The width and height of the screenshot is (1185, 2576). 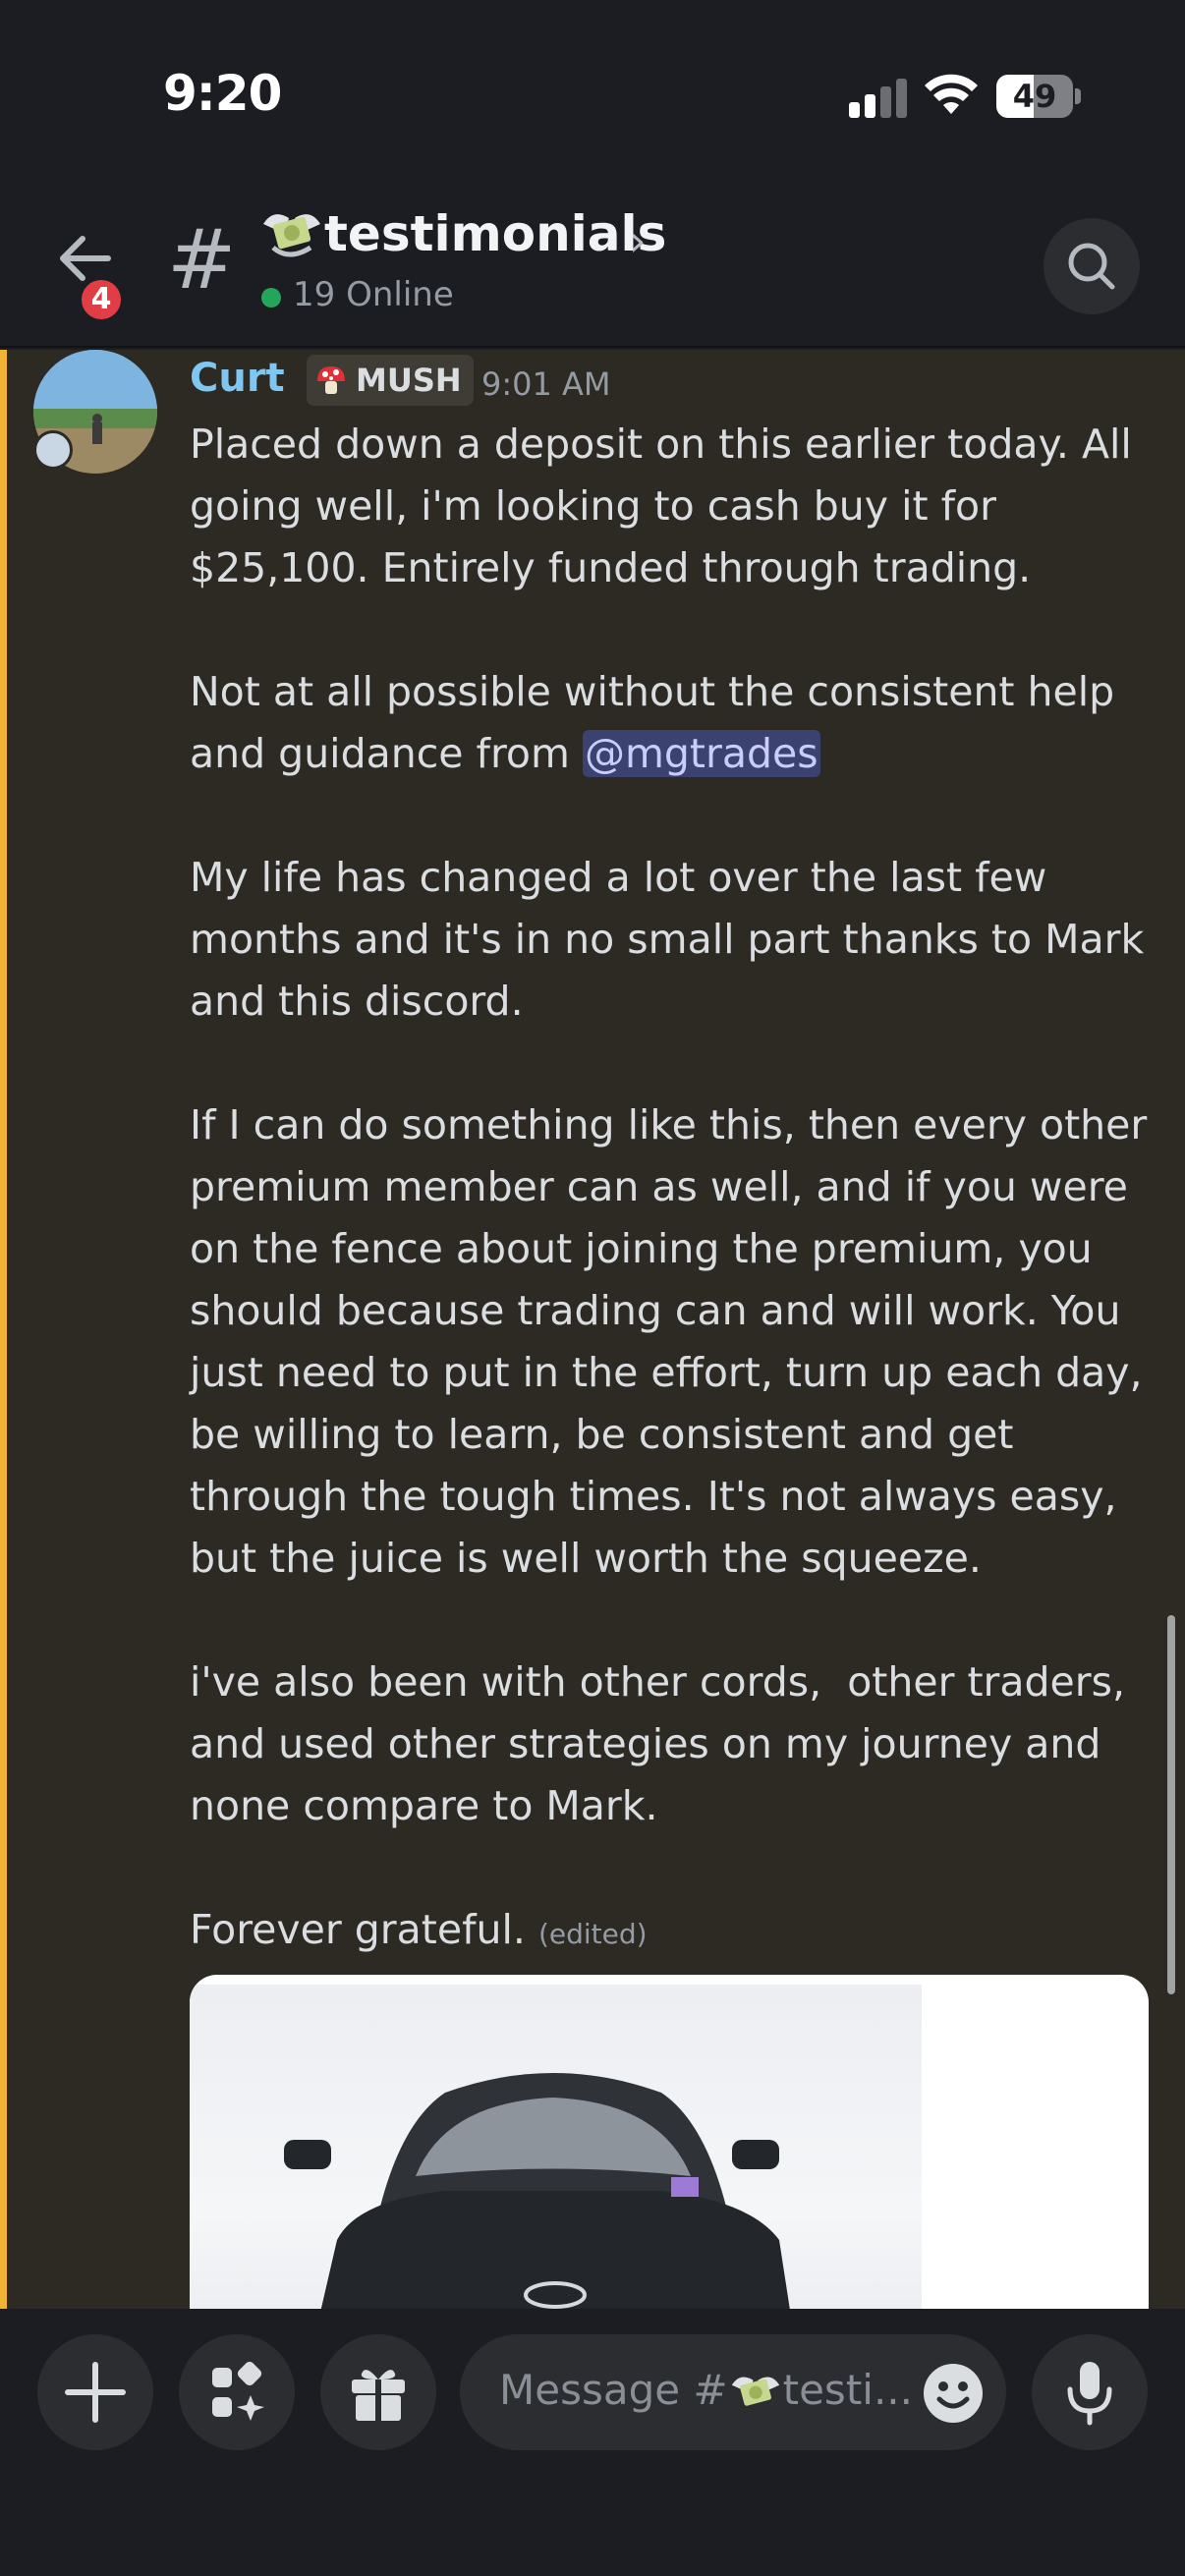 I want to click on search-icon, so click(x=1092, y=266).